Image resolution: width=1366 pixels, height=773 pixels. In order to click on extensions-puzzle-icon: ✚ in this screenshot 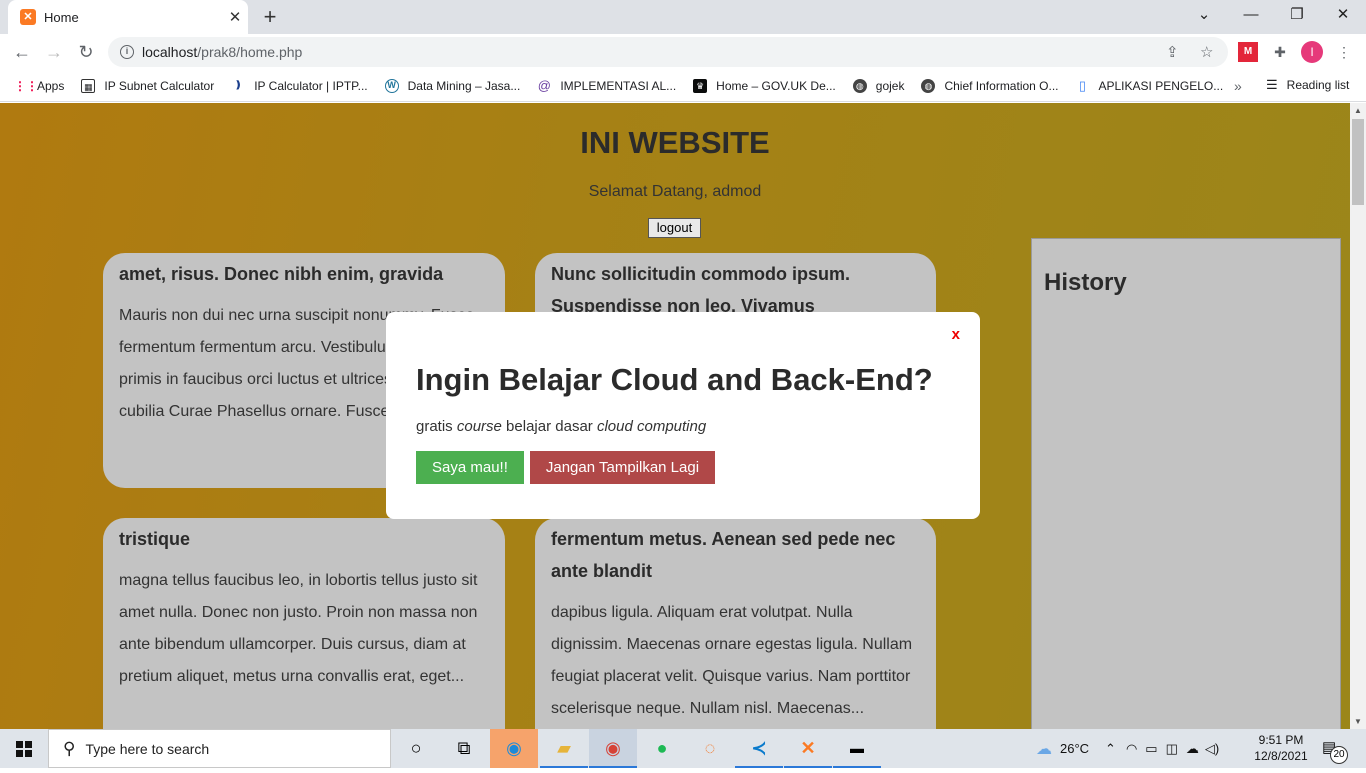, I will do `click(1280, 52)`.